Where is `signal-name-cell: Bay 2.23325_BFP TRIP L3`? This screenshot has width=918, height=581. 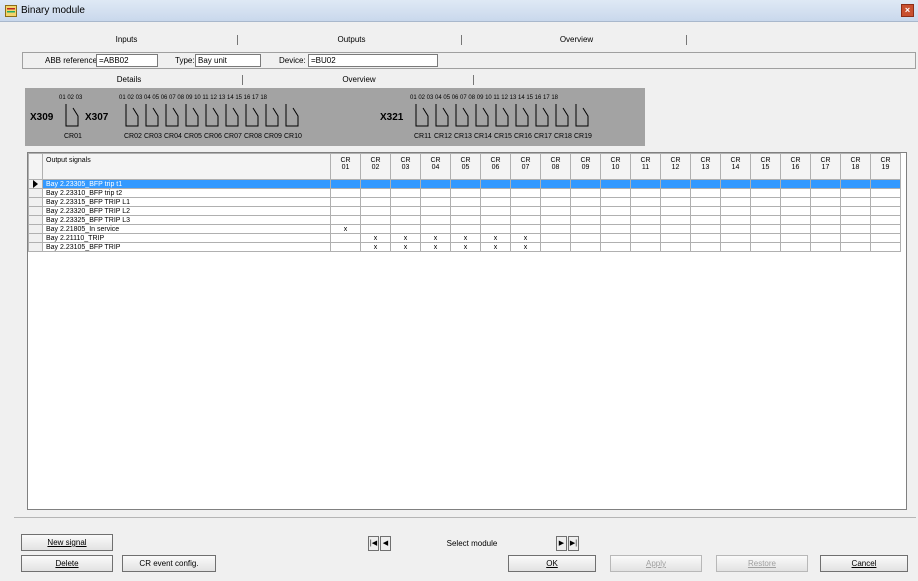
signal-name-cell: Bay 2.23325_BFP TRIP L3 is located at coordinates (186, 220).